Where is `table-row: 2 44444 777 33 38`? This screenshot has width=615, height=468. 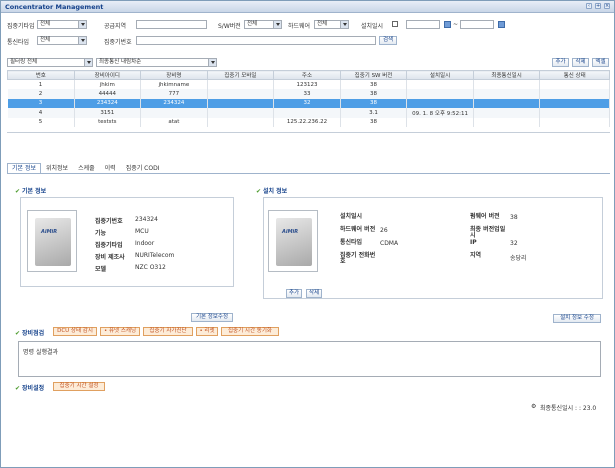
table-row: 2 44444 777 33 38 is located at coordinates (308, 94).